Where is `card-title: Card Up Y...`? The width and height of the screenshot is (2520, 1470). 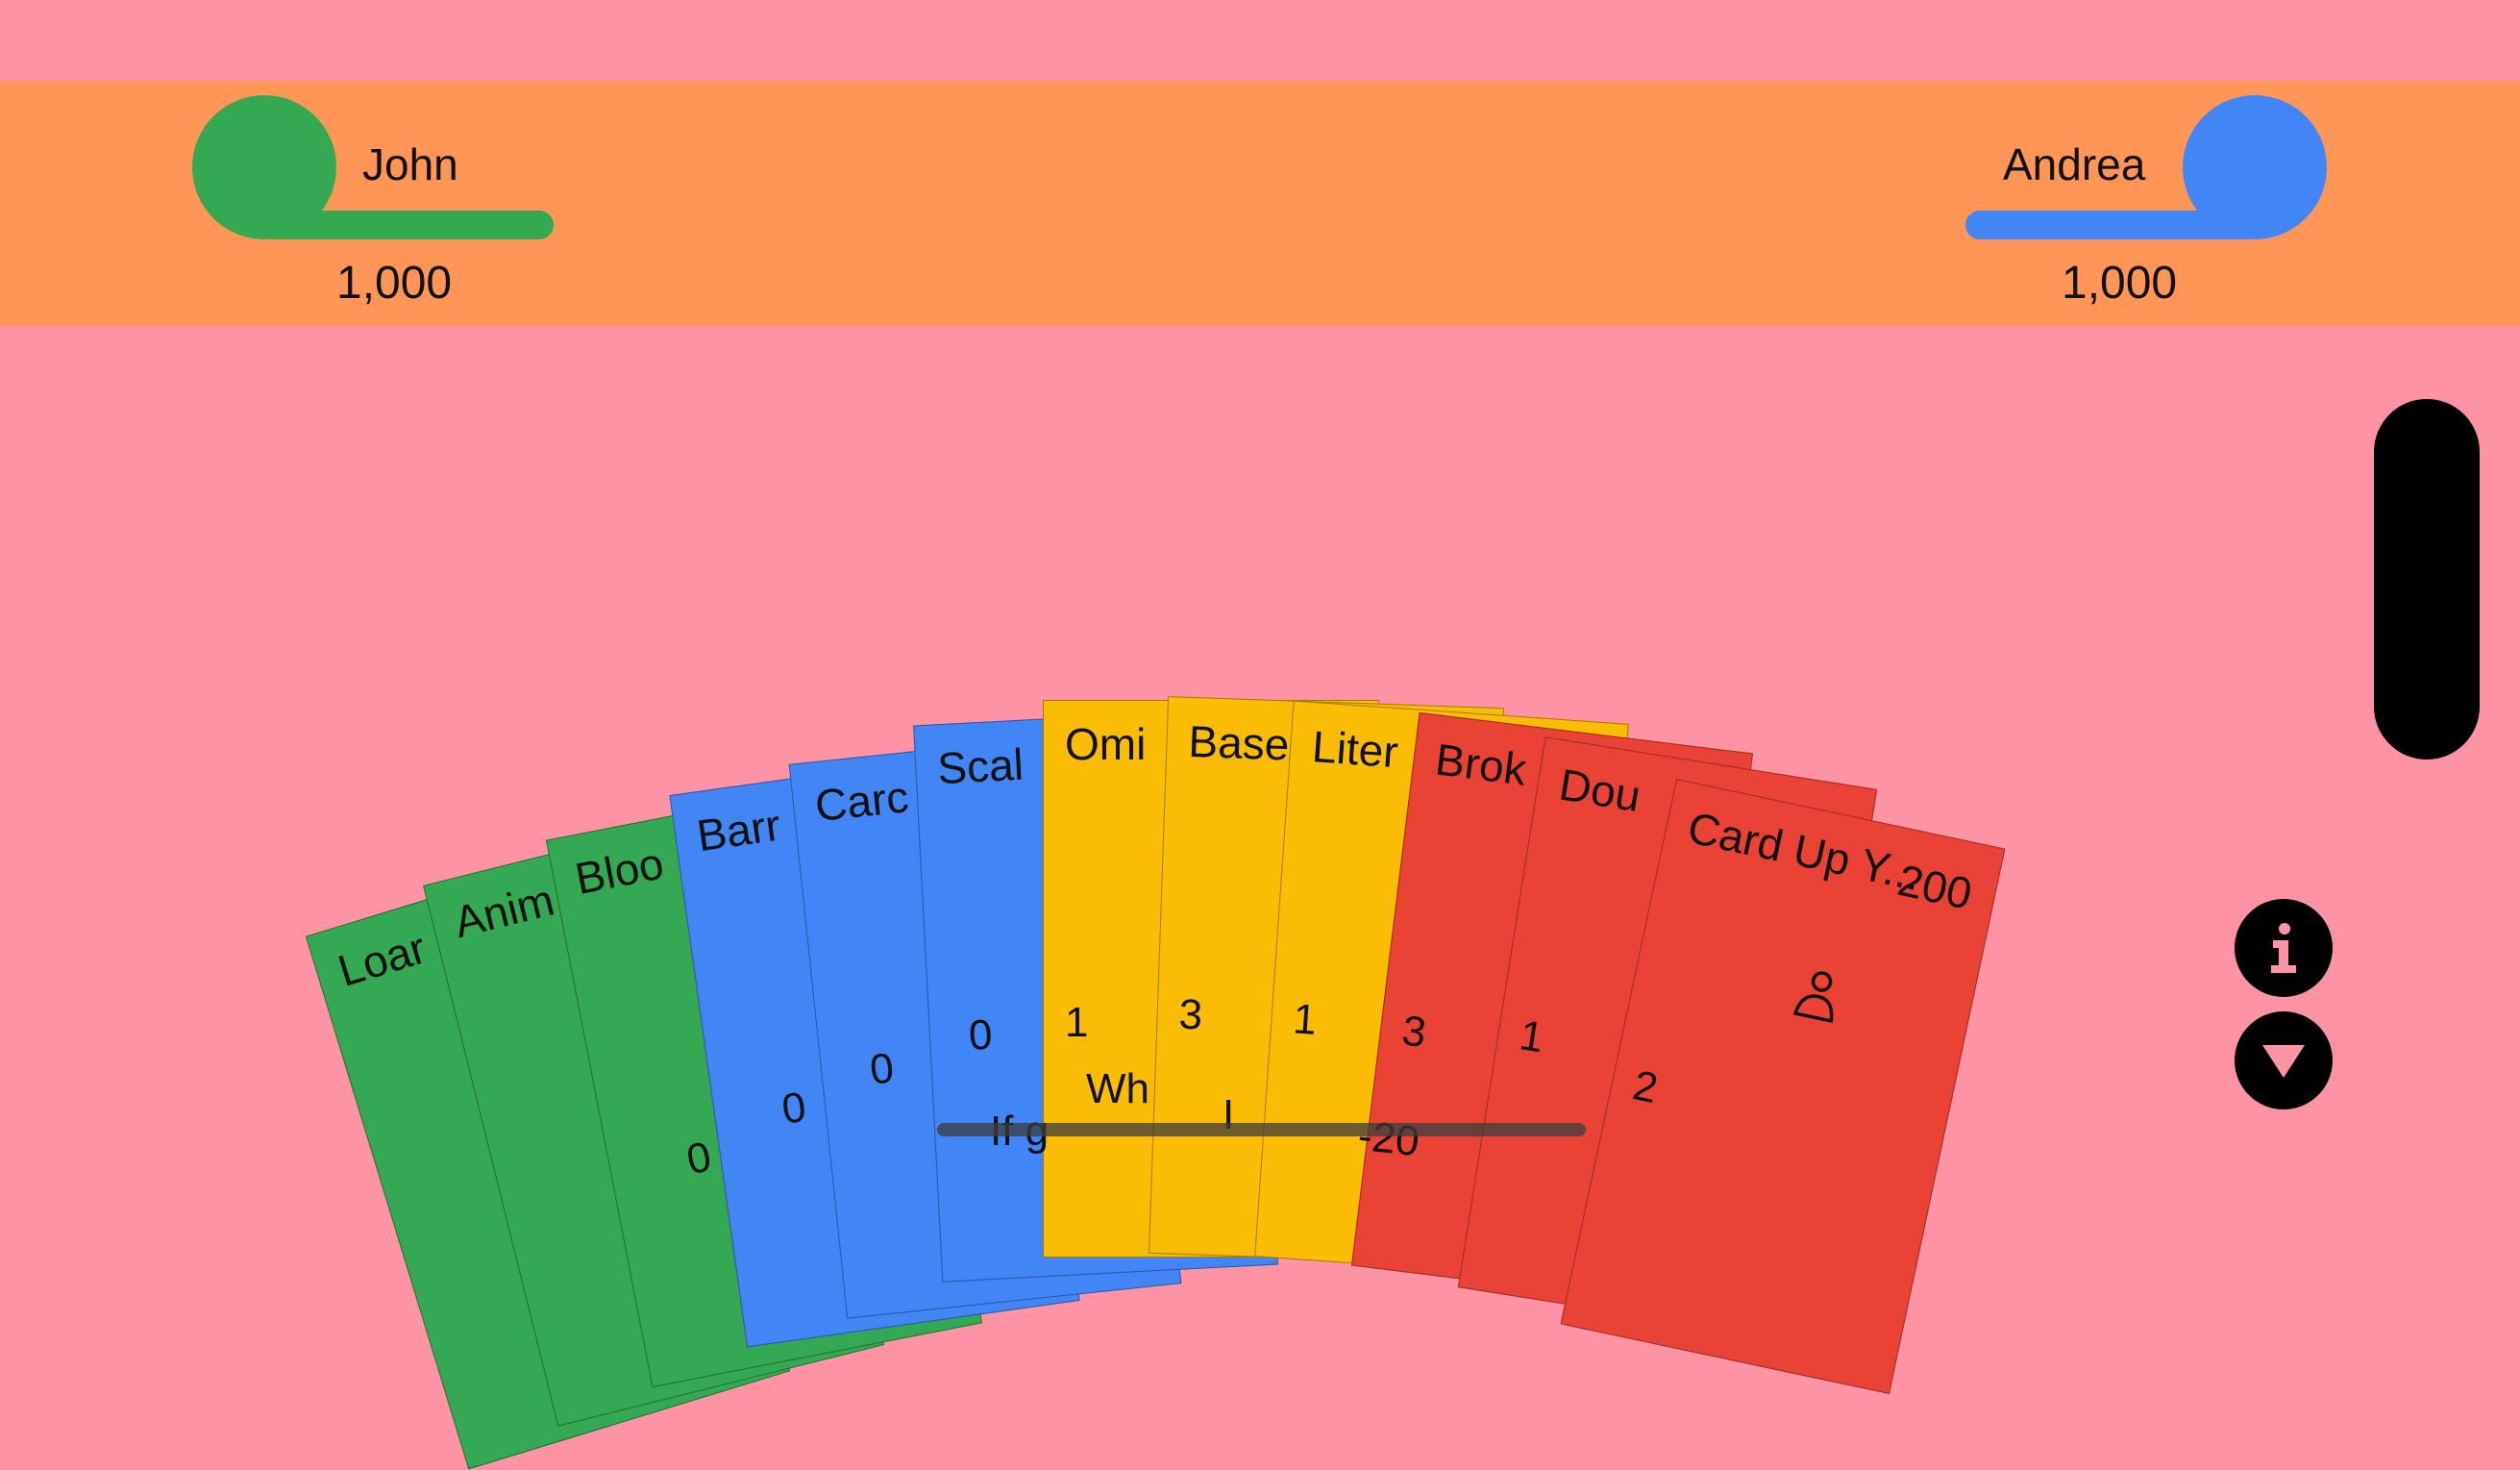 card-title: Card Up Y... is located at coordinates (1805, 851).